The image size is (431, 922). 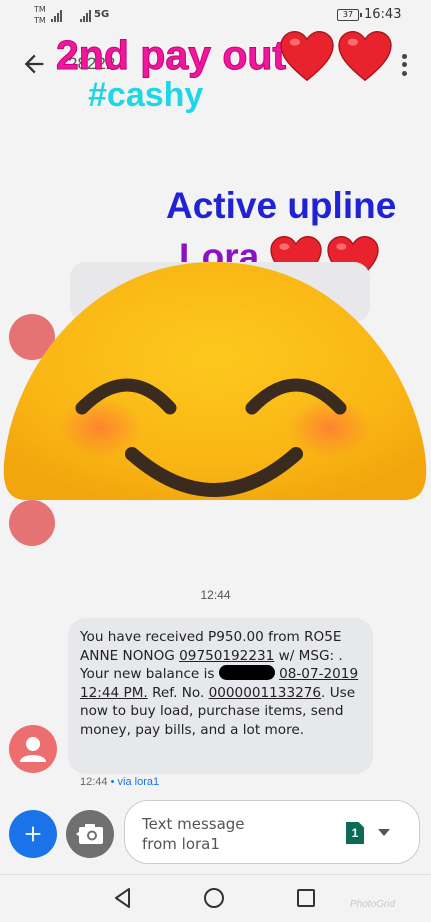 What do you see at coordinates (227, 834) in the screenshot?
I see `message-input-placeholder: Text message from lora1` at bounding box center [227, 834].